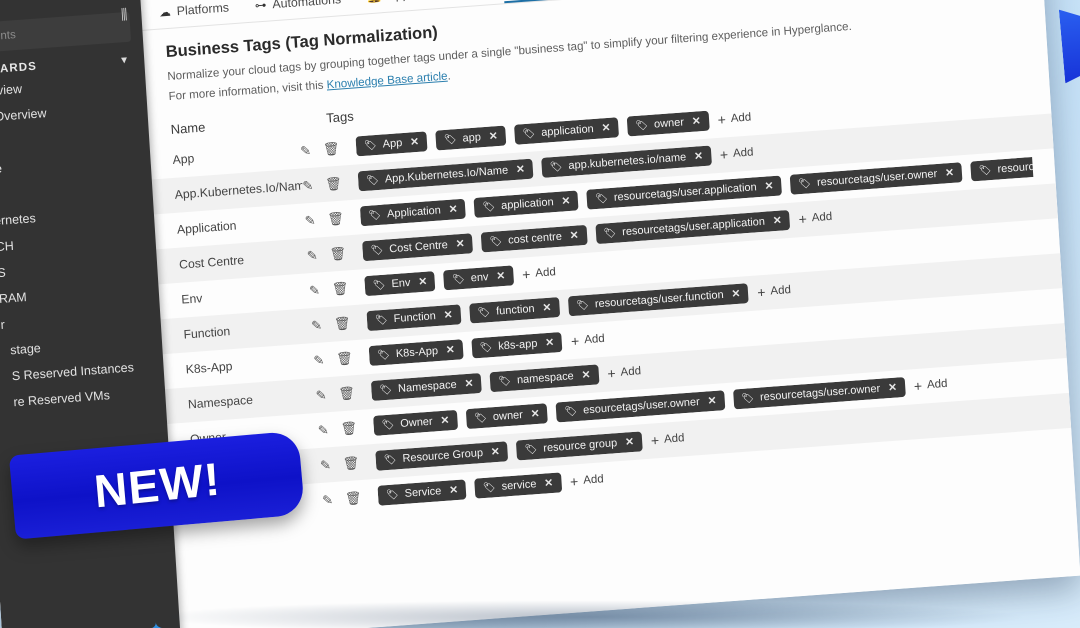 The width and height of the screenshot is (1080, 628). Describe the element at coordinates (534, 238) in the screenshot. I see `tag-chip: 🏷 cost centre ✕` at that location.